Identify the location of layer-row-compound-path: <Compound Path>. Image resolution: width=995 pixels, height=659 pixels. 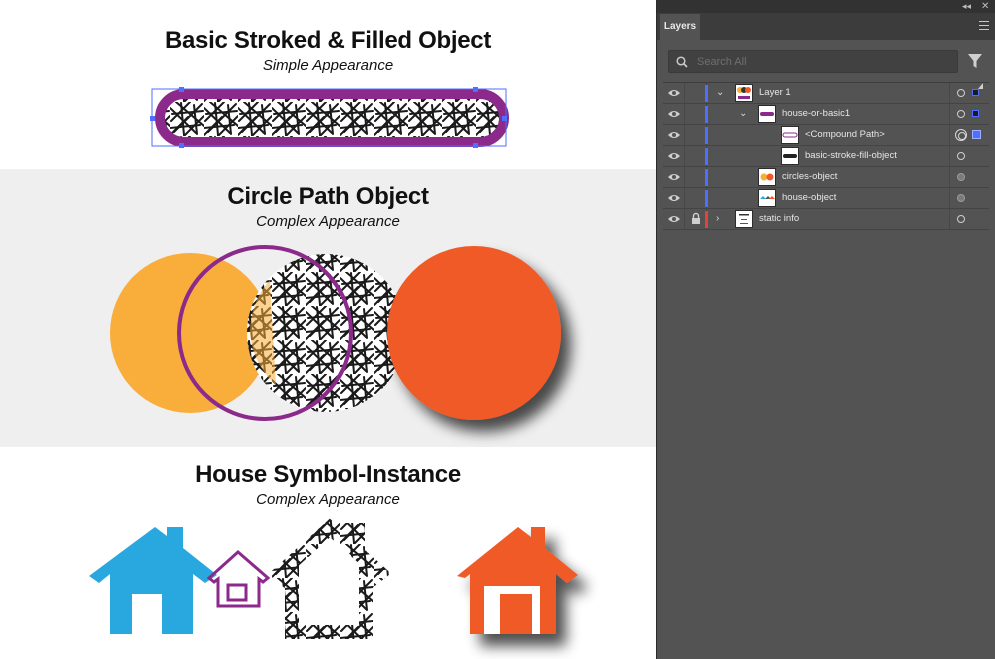
(826, 135).